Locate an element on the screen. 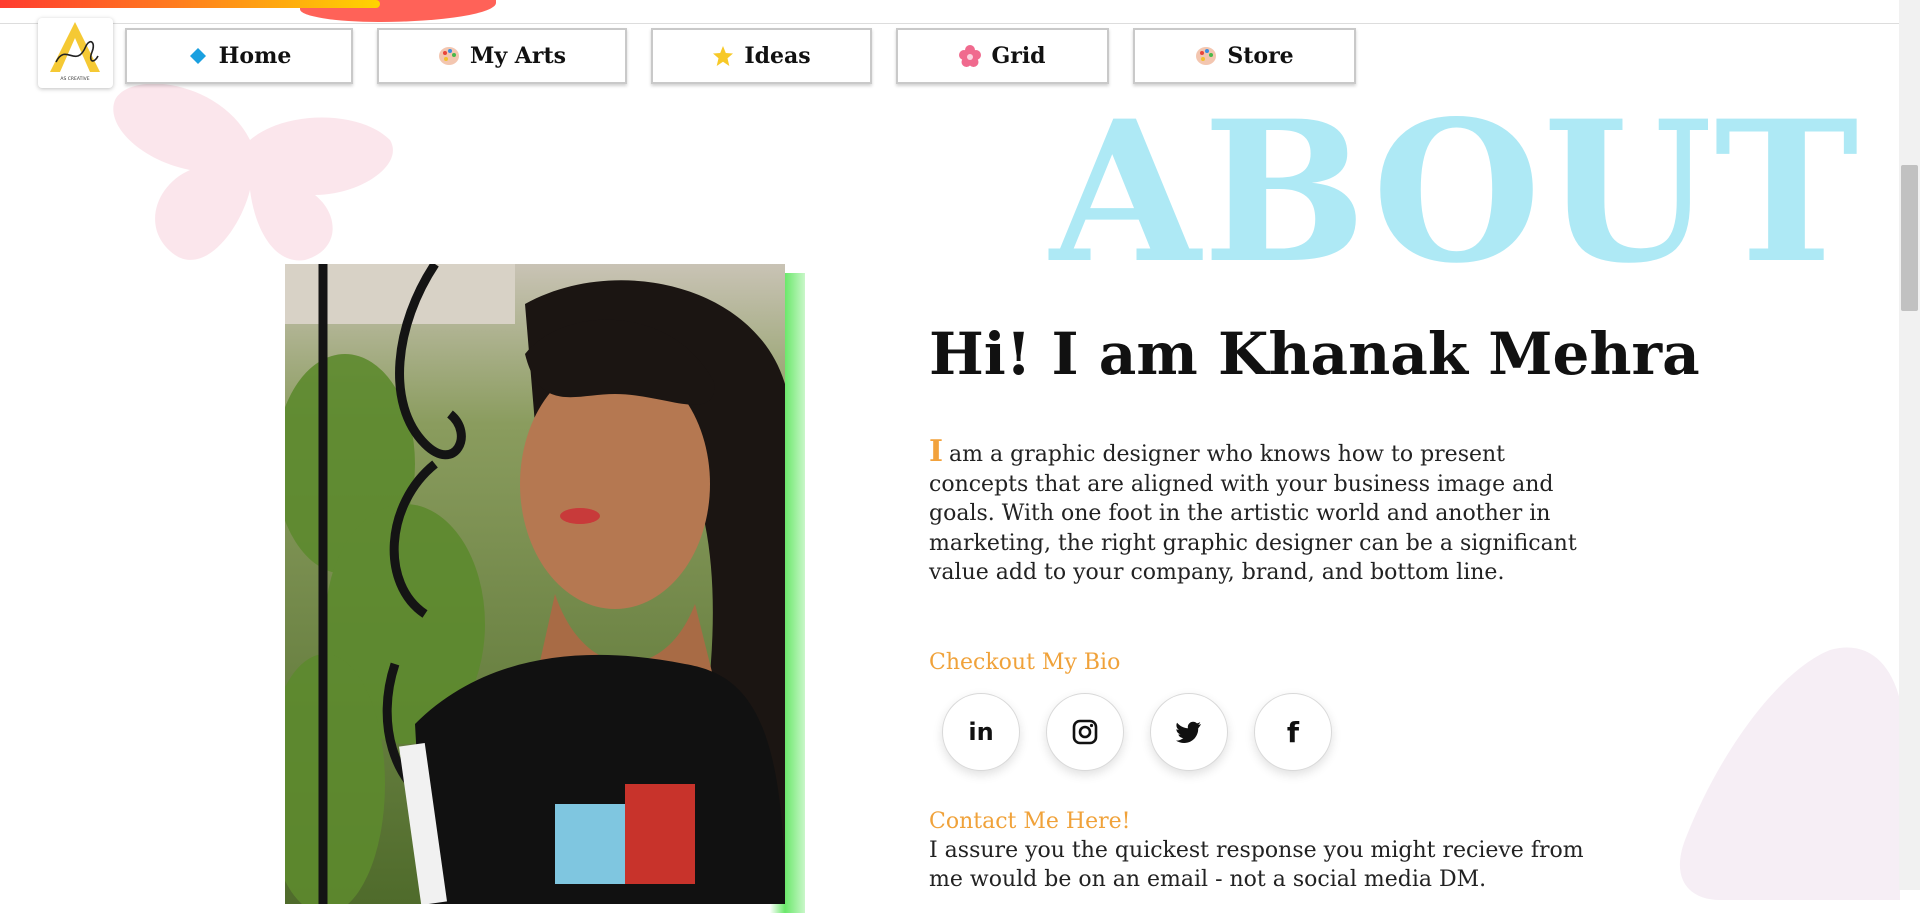 The height and width of the screenshot is (913, 1920). bio-link: Checkout My Bio is located at coordinates (1024, 662).